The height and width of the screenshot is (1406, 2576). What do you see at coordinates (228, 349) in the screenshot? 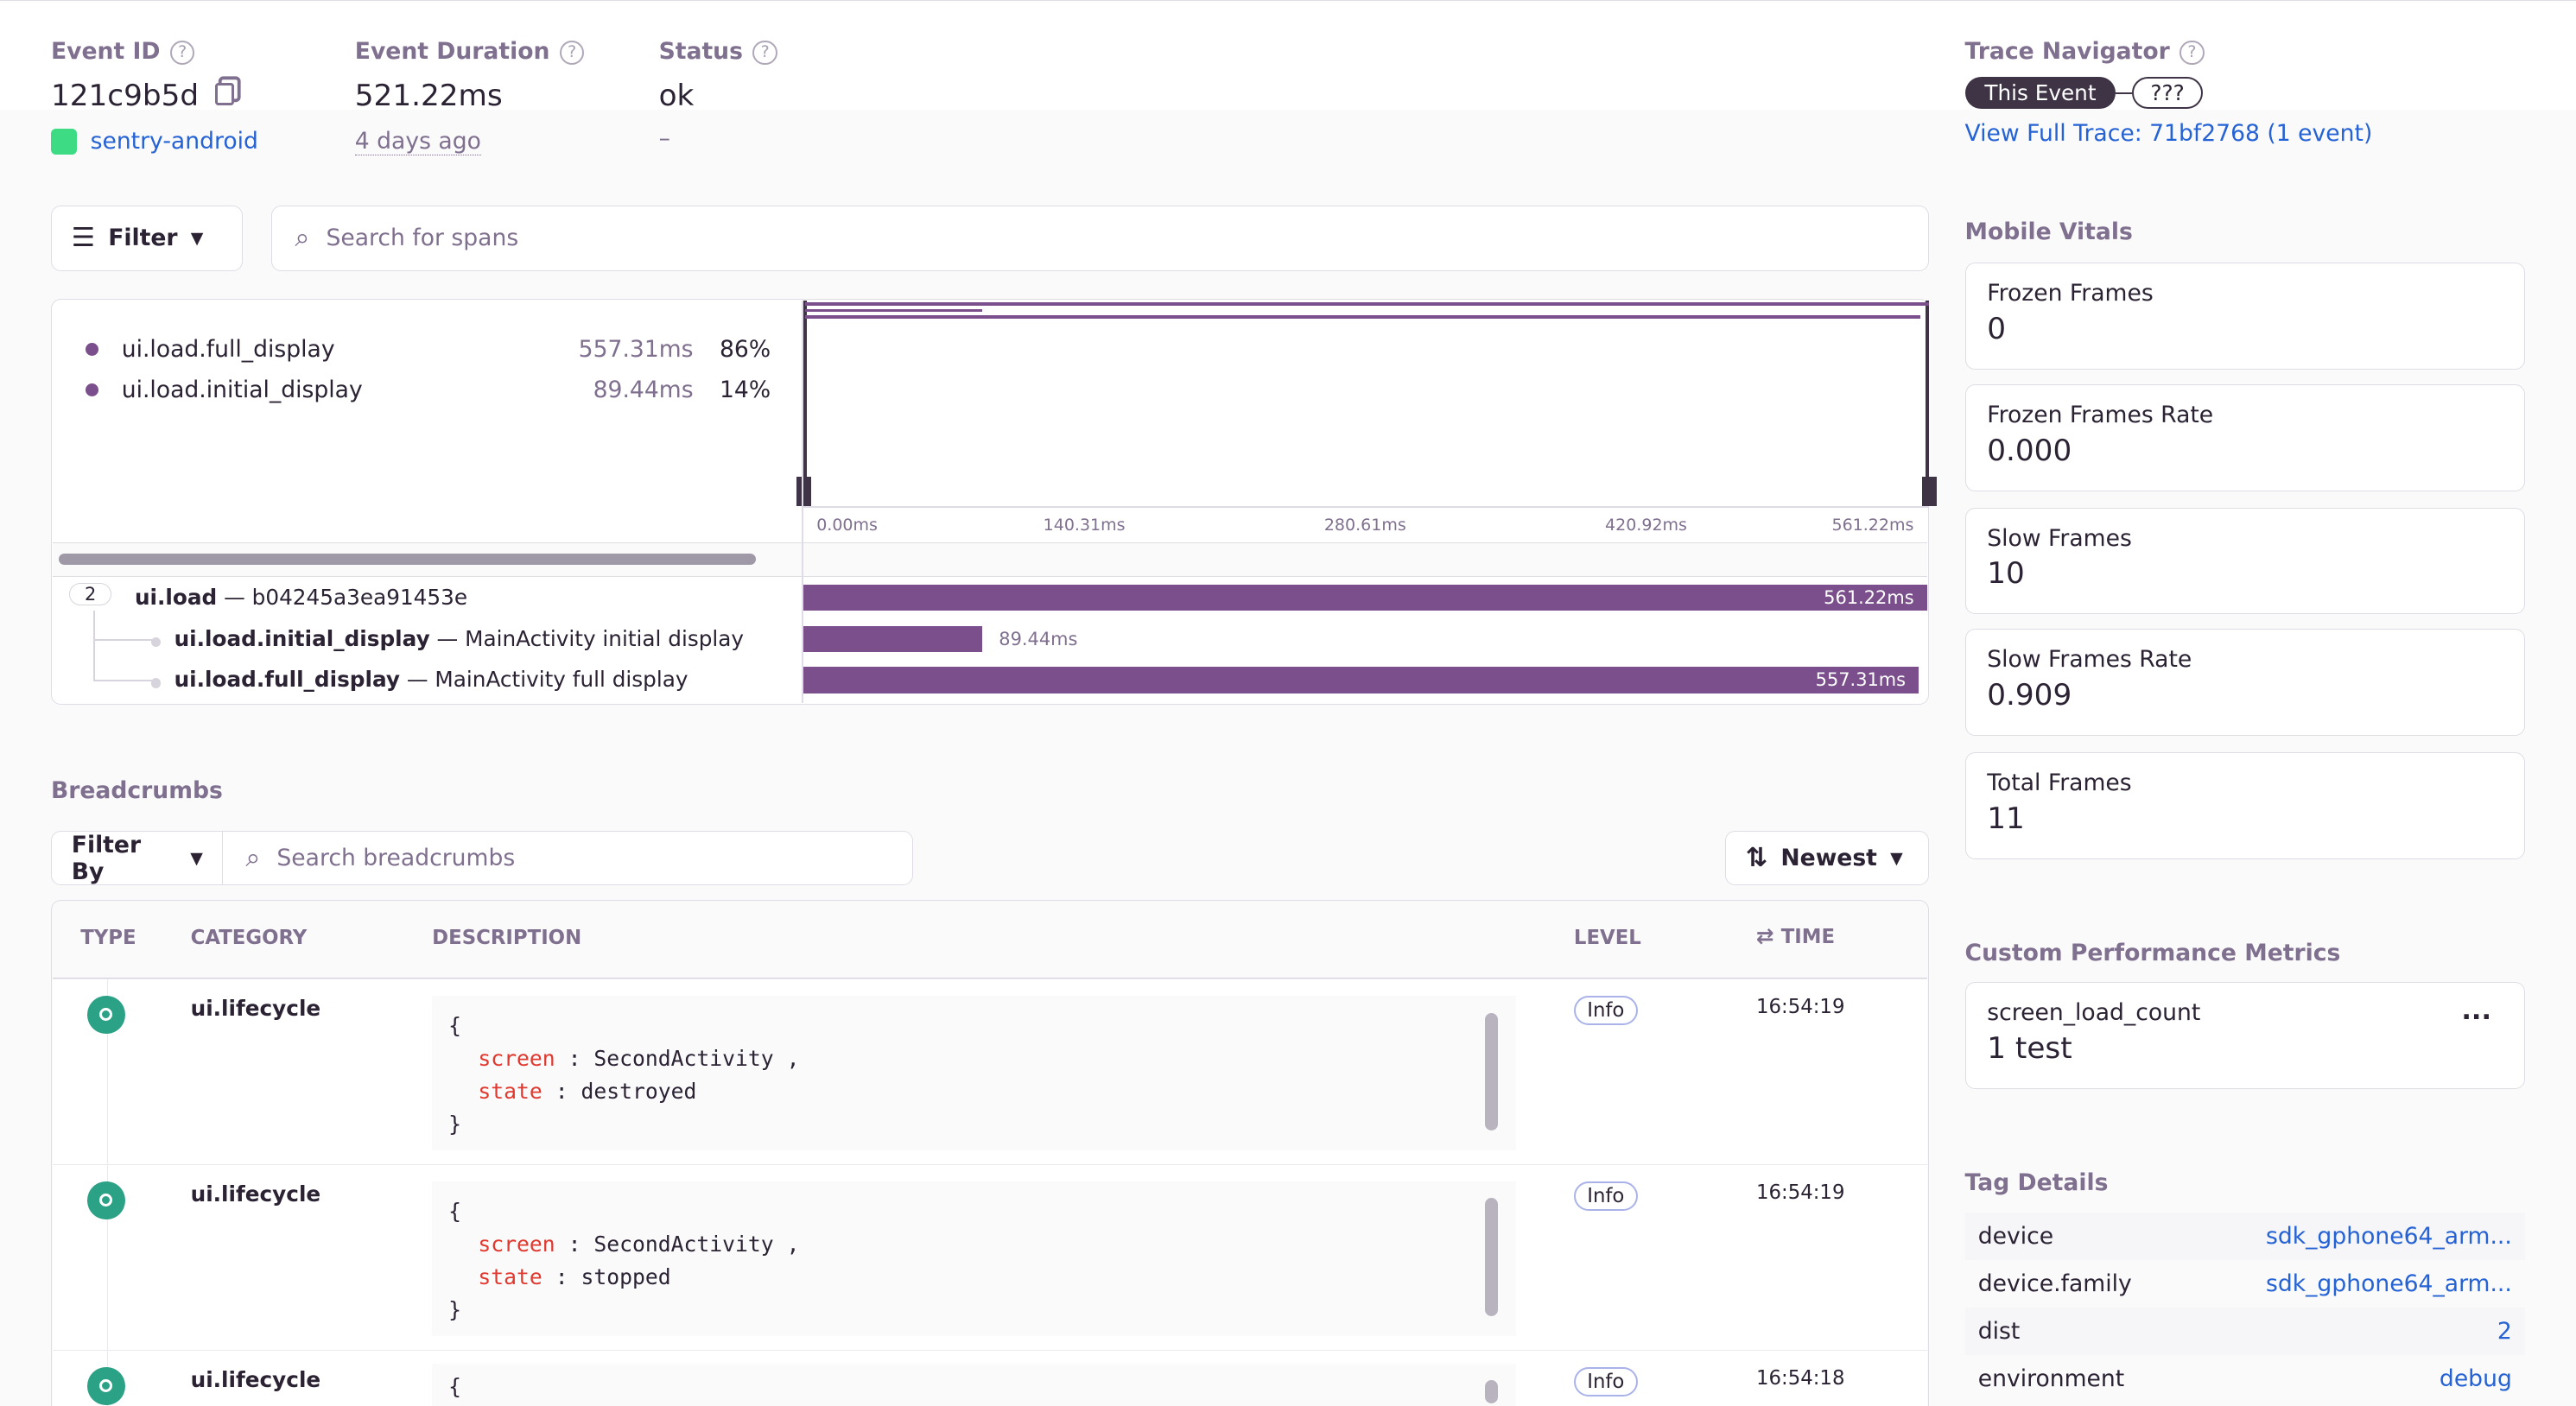
I see `op-name: ui.load.full_display` at bounding box center [228, 349].